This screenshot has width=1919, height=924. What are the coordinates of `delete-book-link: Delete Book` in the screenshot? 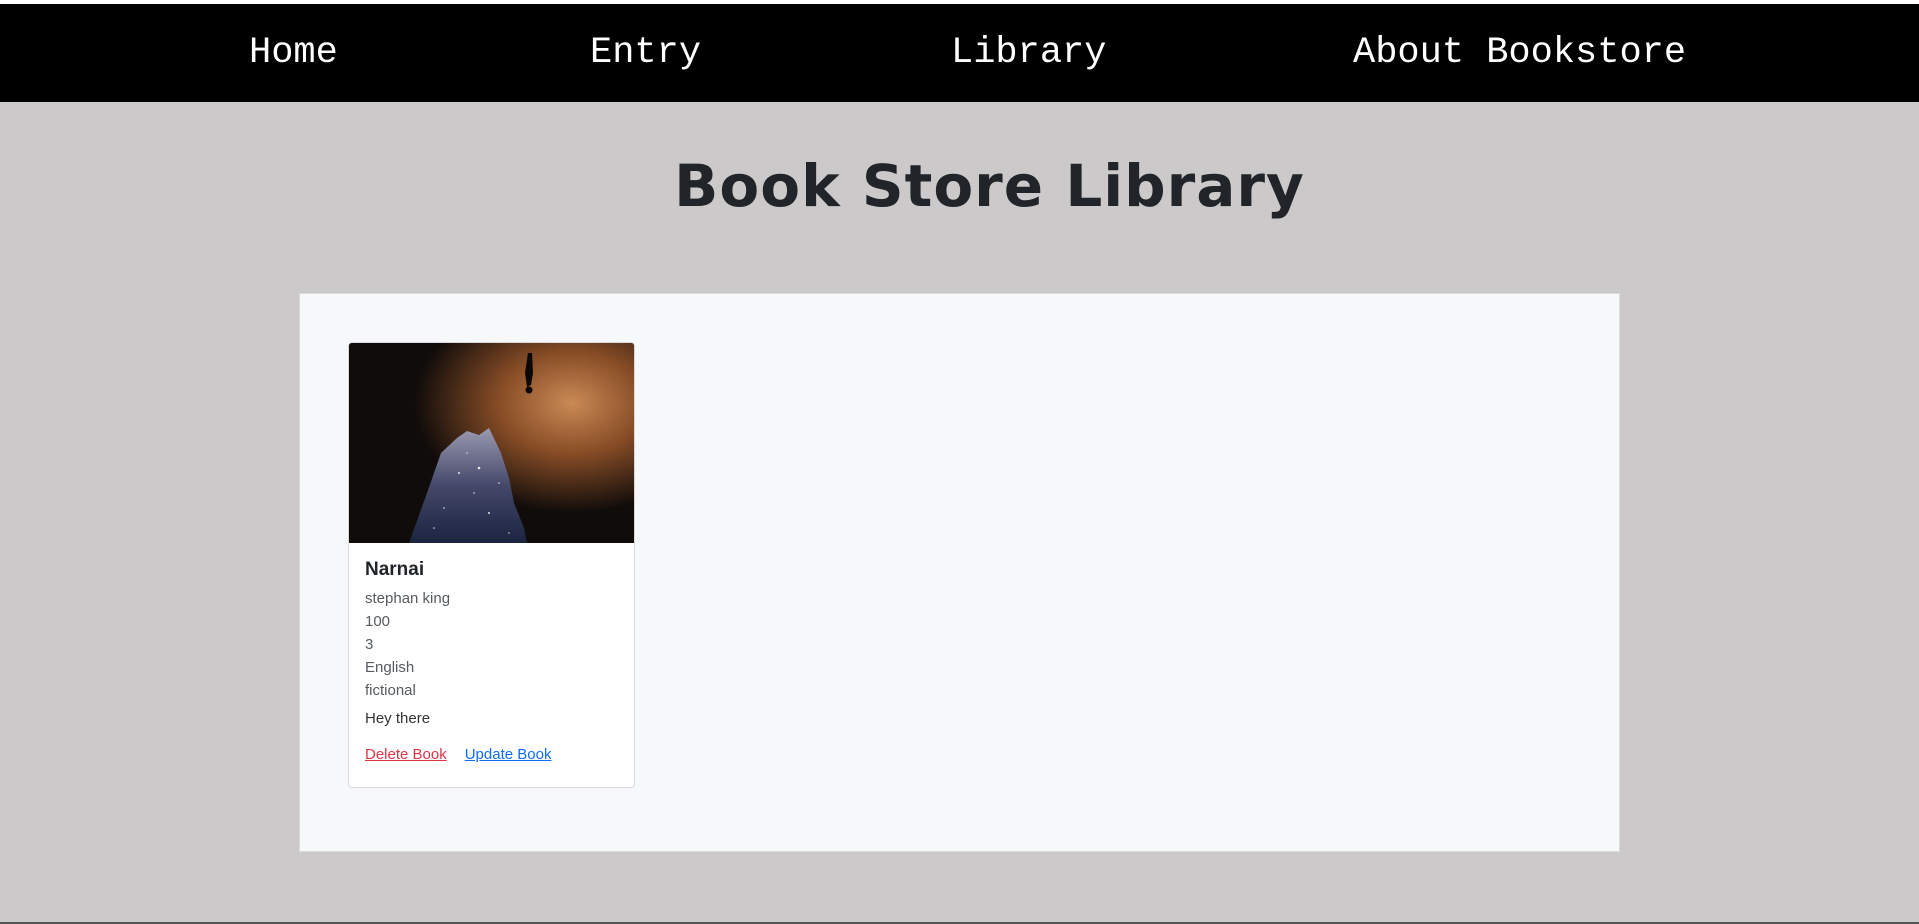 It's located at (406, 754).